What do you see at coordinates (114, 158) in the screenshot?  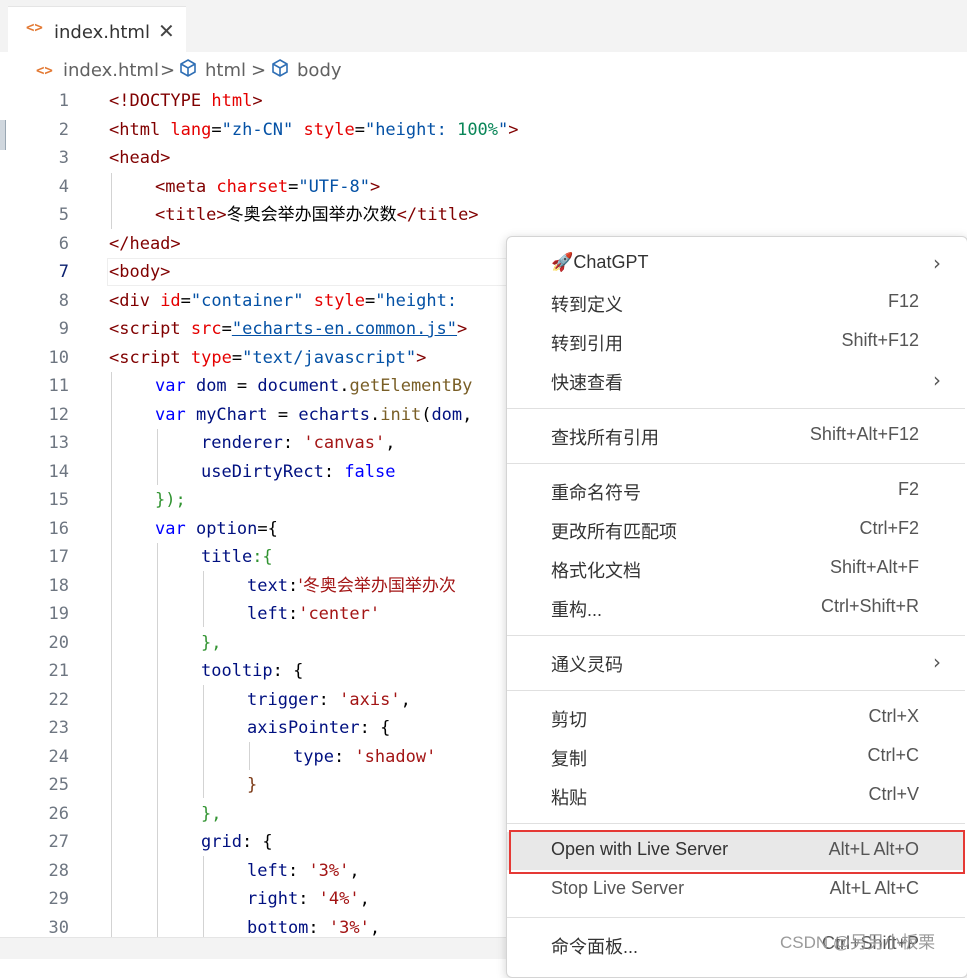 I see `code-line: 3 <head>` at bounding box center [114, 158].